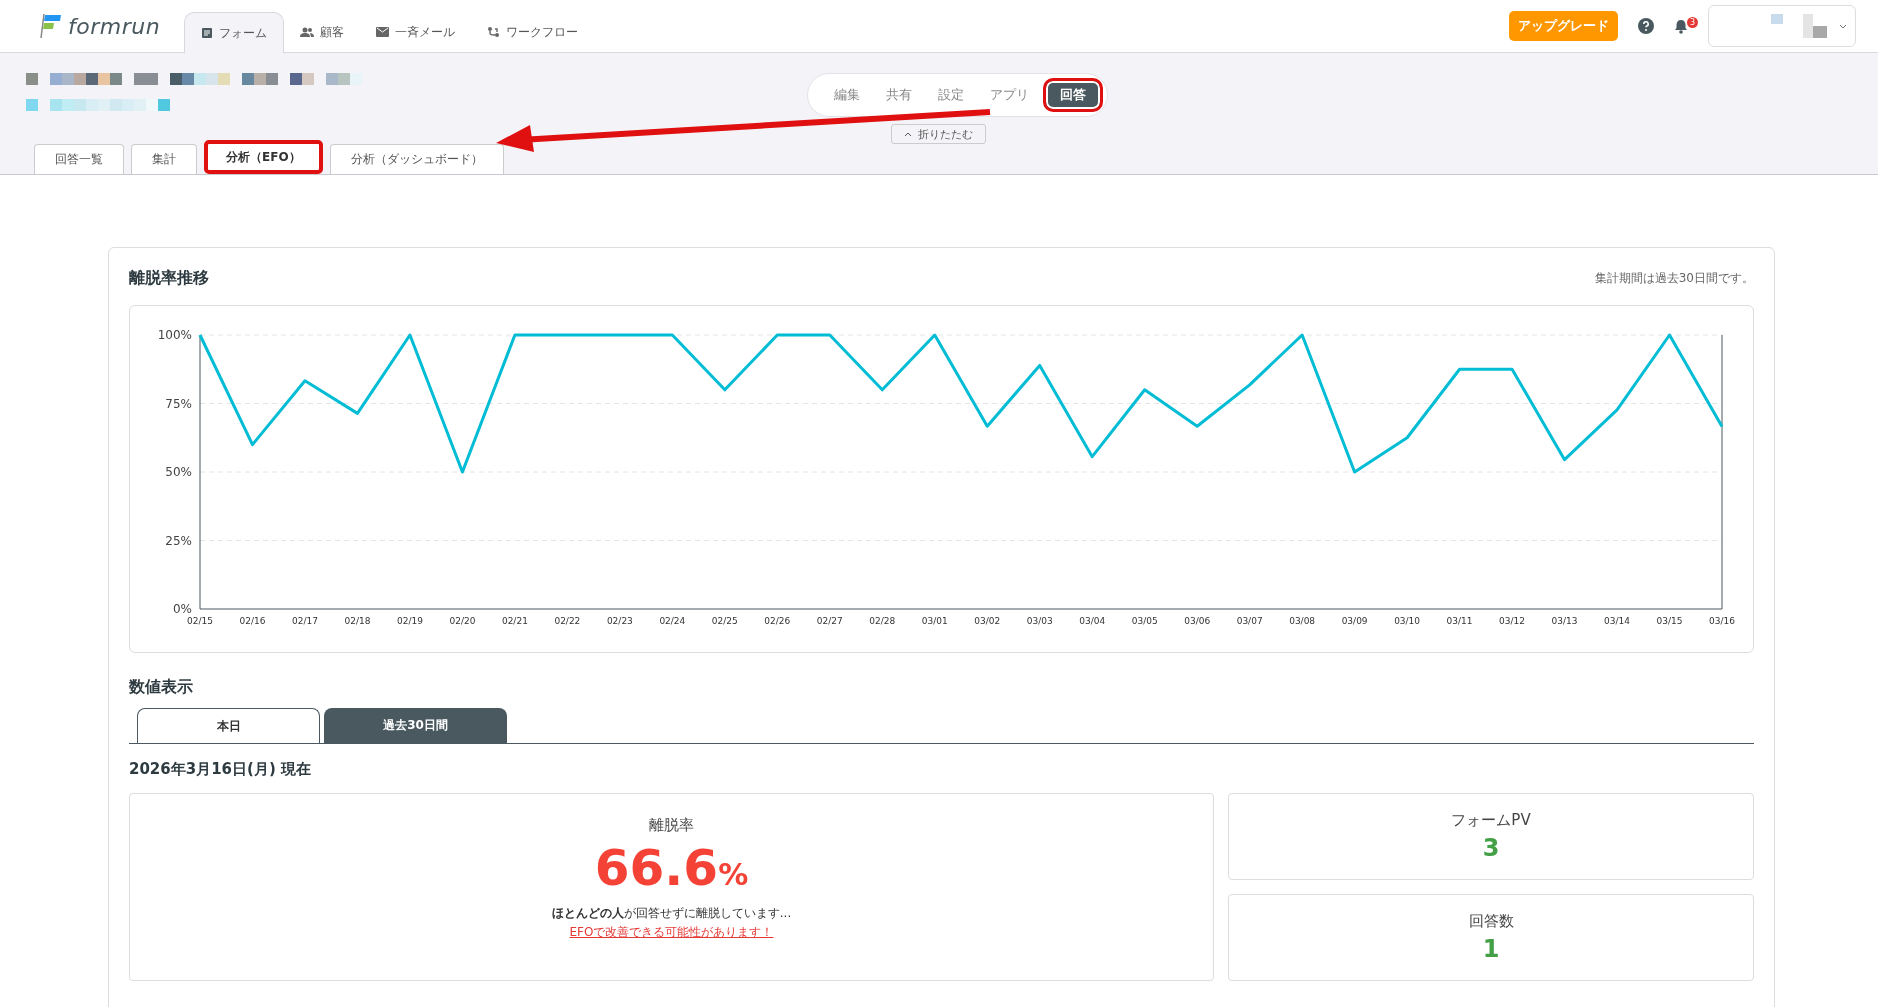 This screenshot has width=1878, height=1007. What do you see at coordinates (847, 95) in the screenshot?
I see `mode-tab: 編集` at bounding box center [847, 95].